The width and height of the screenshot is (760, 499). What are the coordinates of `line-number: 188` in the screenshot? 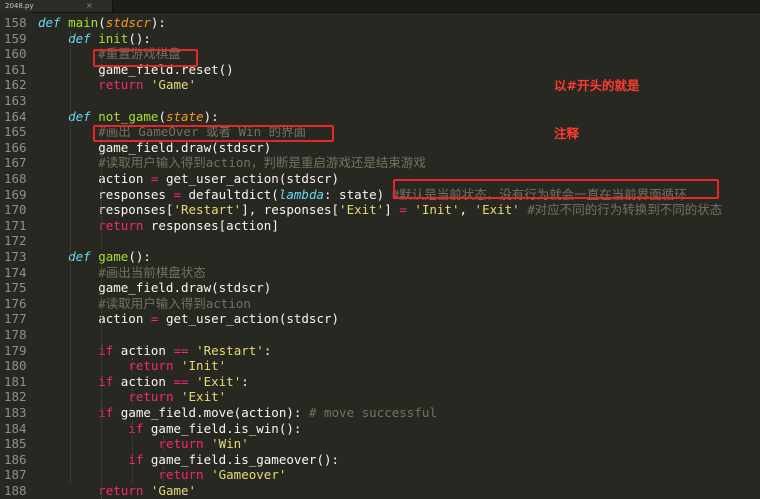 It's located at (15, 490).